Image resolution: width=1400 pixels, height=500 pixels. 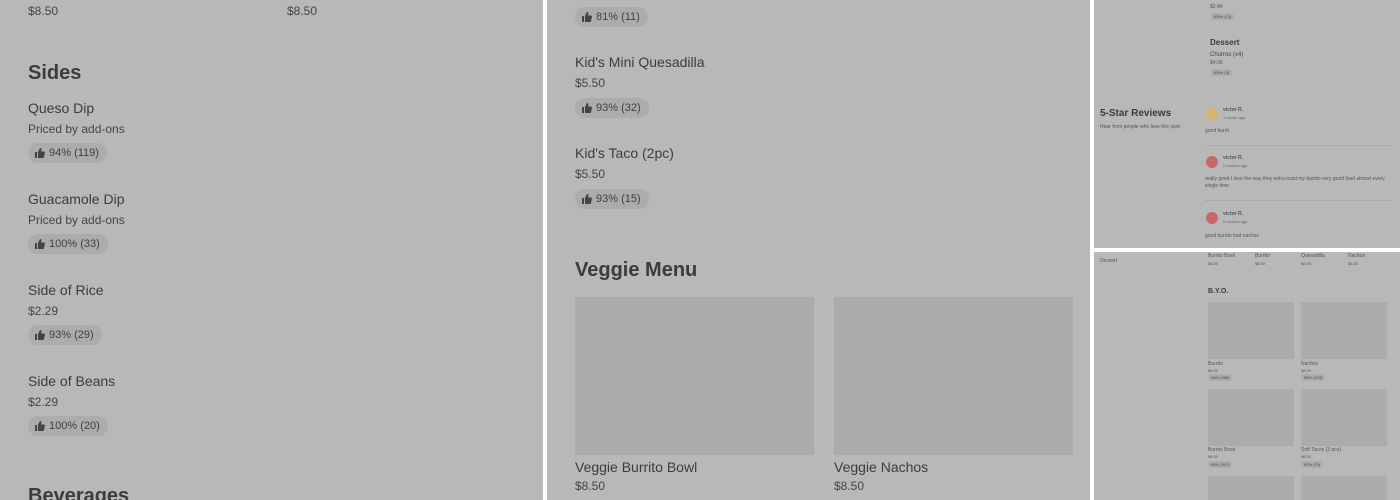 I want to click on review-text: good burrito bad nachos, so click(x=1232, y=236).